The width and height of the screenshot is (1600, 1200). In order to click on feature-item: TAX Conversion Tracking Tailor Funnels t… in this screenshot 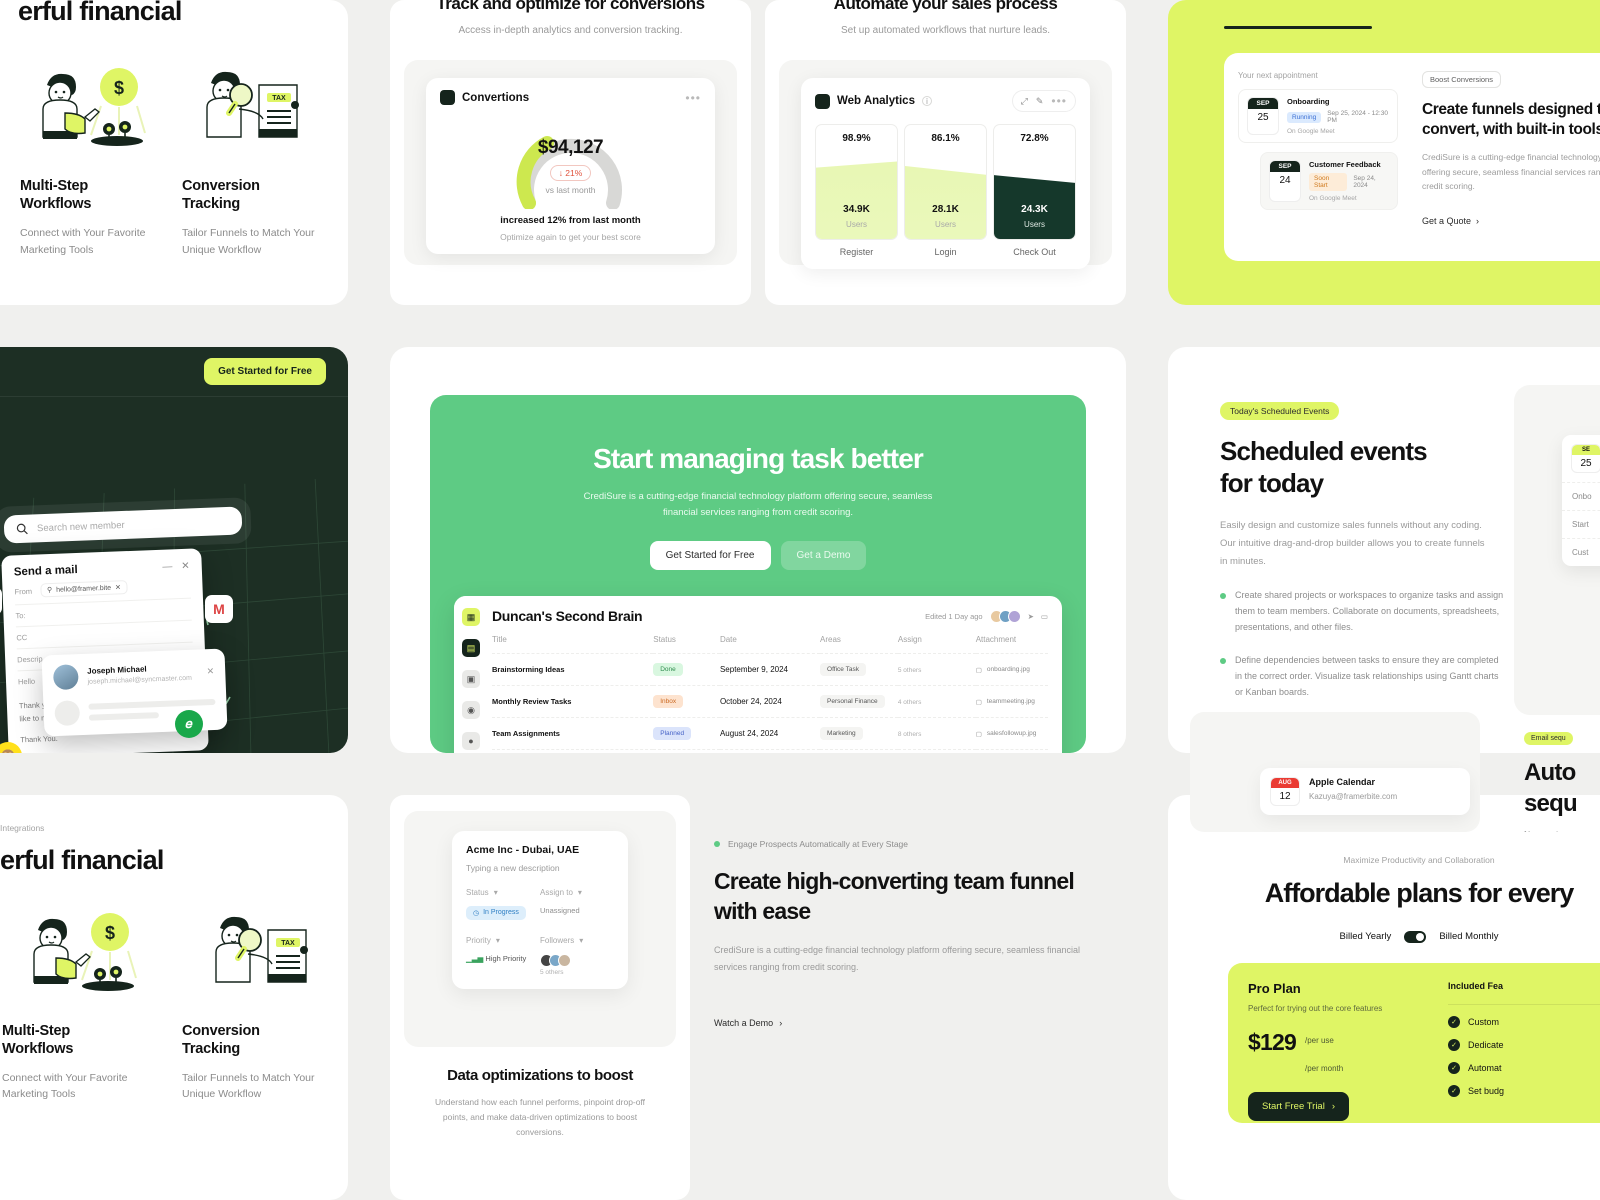, I will do `click(258, 1001)`.